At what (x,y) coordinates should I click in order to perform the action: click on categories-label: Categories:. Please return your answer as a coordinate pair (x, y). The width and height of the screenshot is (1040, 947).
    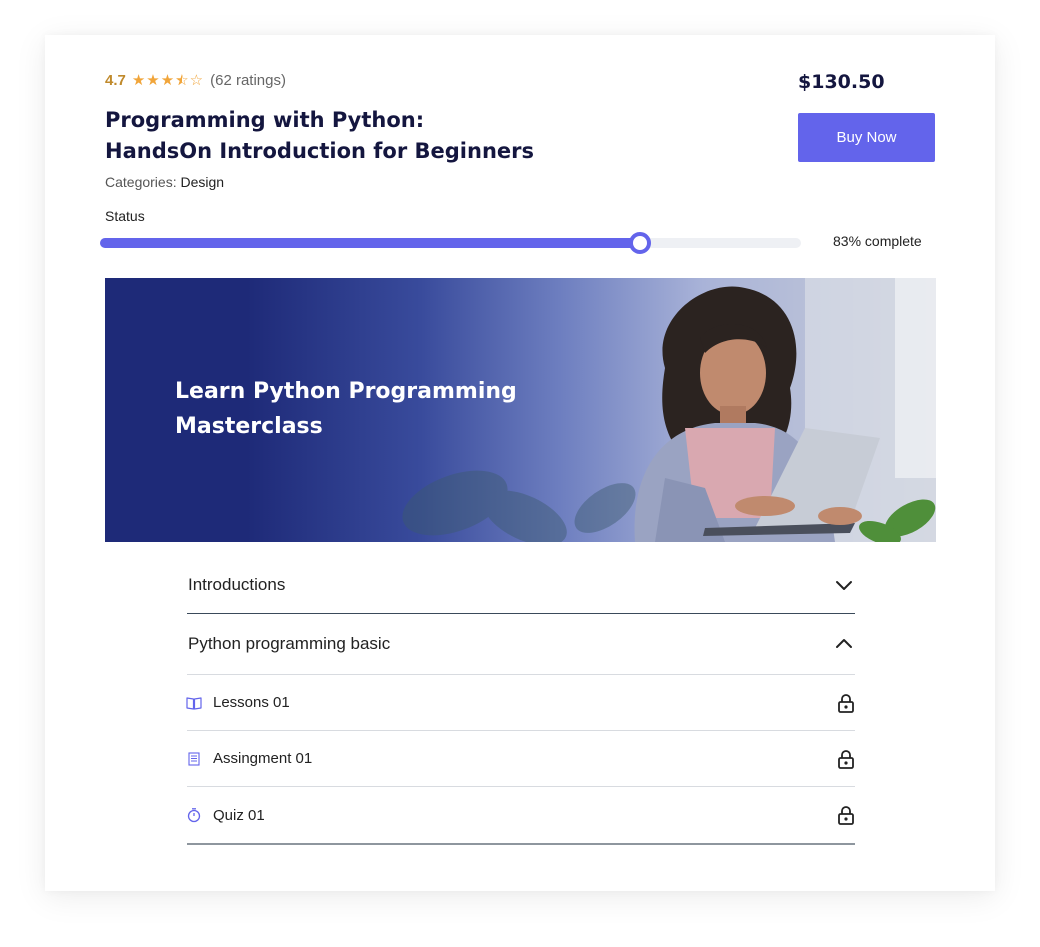
    Looking at the image, I should click on (141, 182).